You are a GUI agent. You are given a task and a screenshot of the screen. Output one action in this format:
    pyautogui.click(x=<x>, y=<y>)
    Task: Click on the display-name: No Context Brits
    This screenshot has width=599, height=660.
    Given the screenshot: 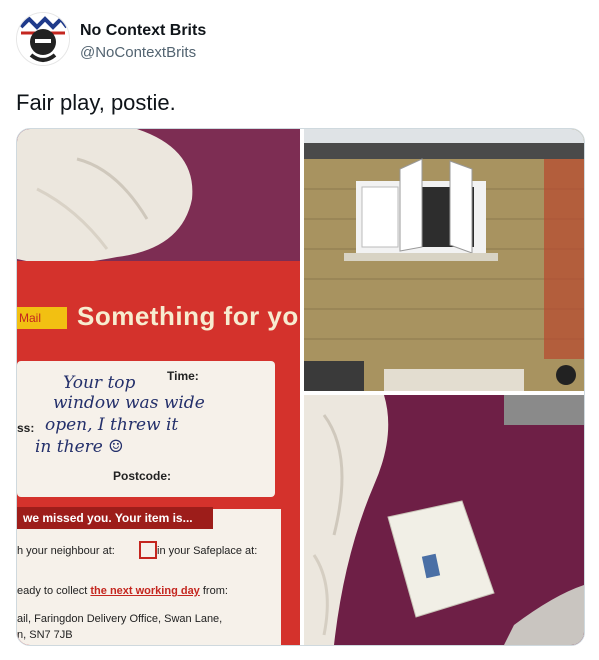 What is the action you would take?
    pyautogui.click(x=143, y=31)
    